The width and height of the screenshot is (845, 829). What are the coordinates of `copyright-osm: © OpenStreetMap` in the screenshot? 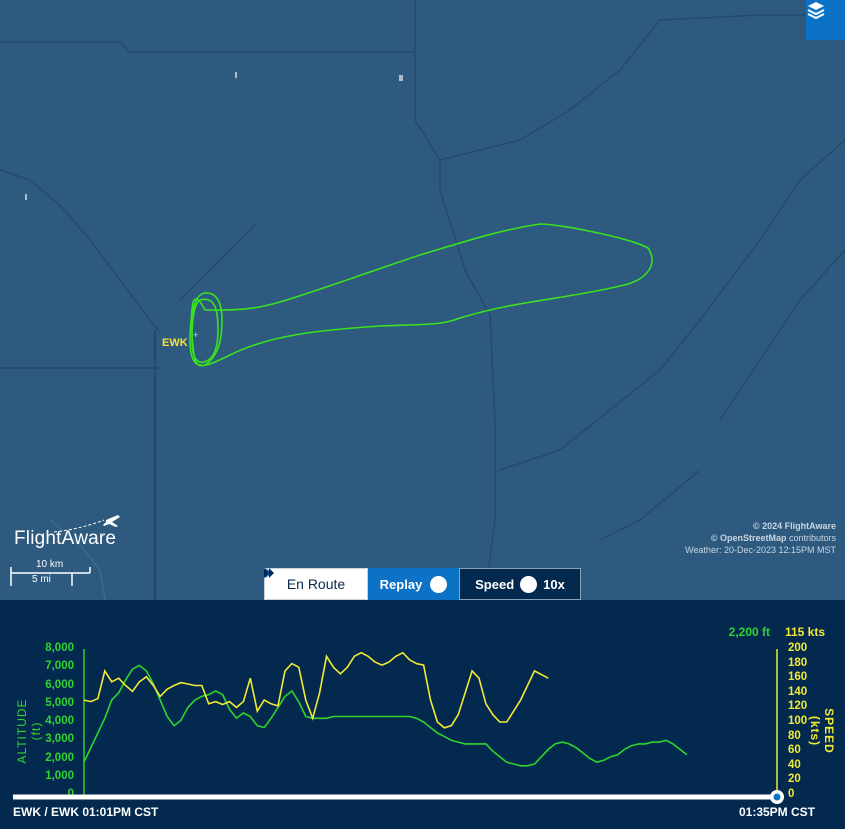 It's located at (749, 538).